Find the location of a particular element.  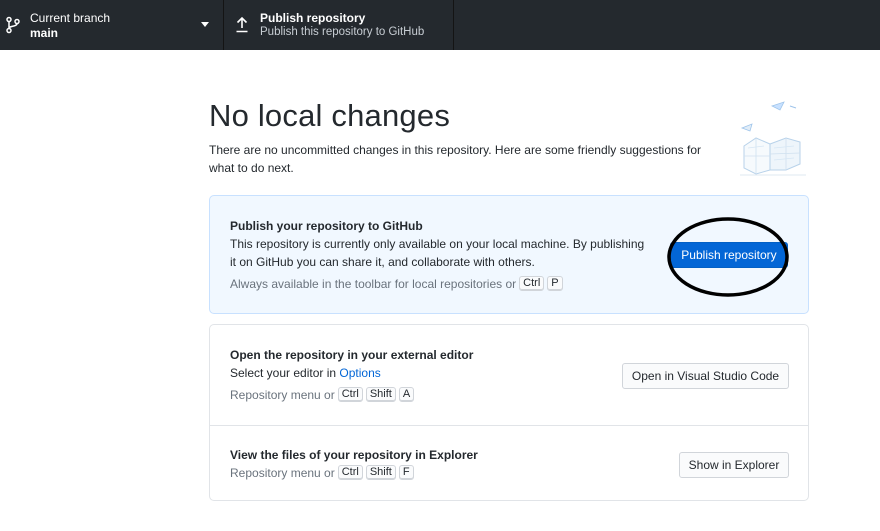

show-in-explorer-button: Show in Explorer is located at coordinates (734, 465).